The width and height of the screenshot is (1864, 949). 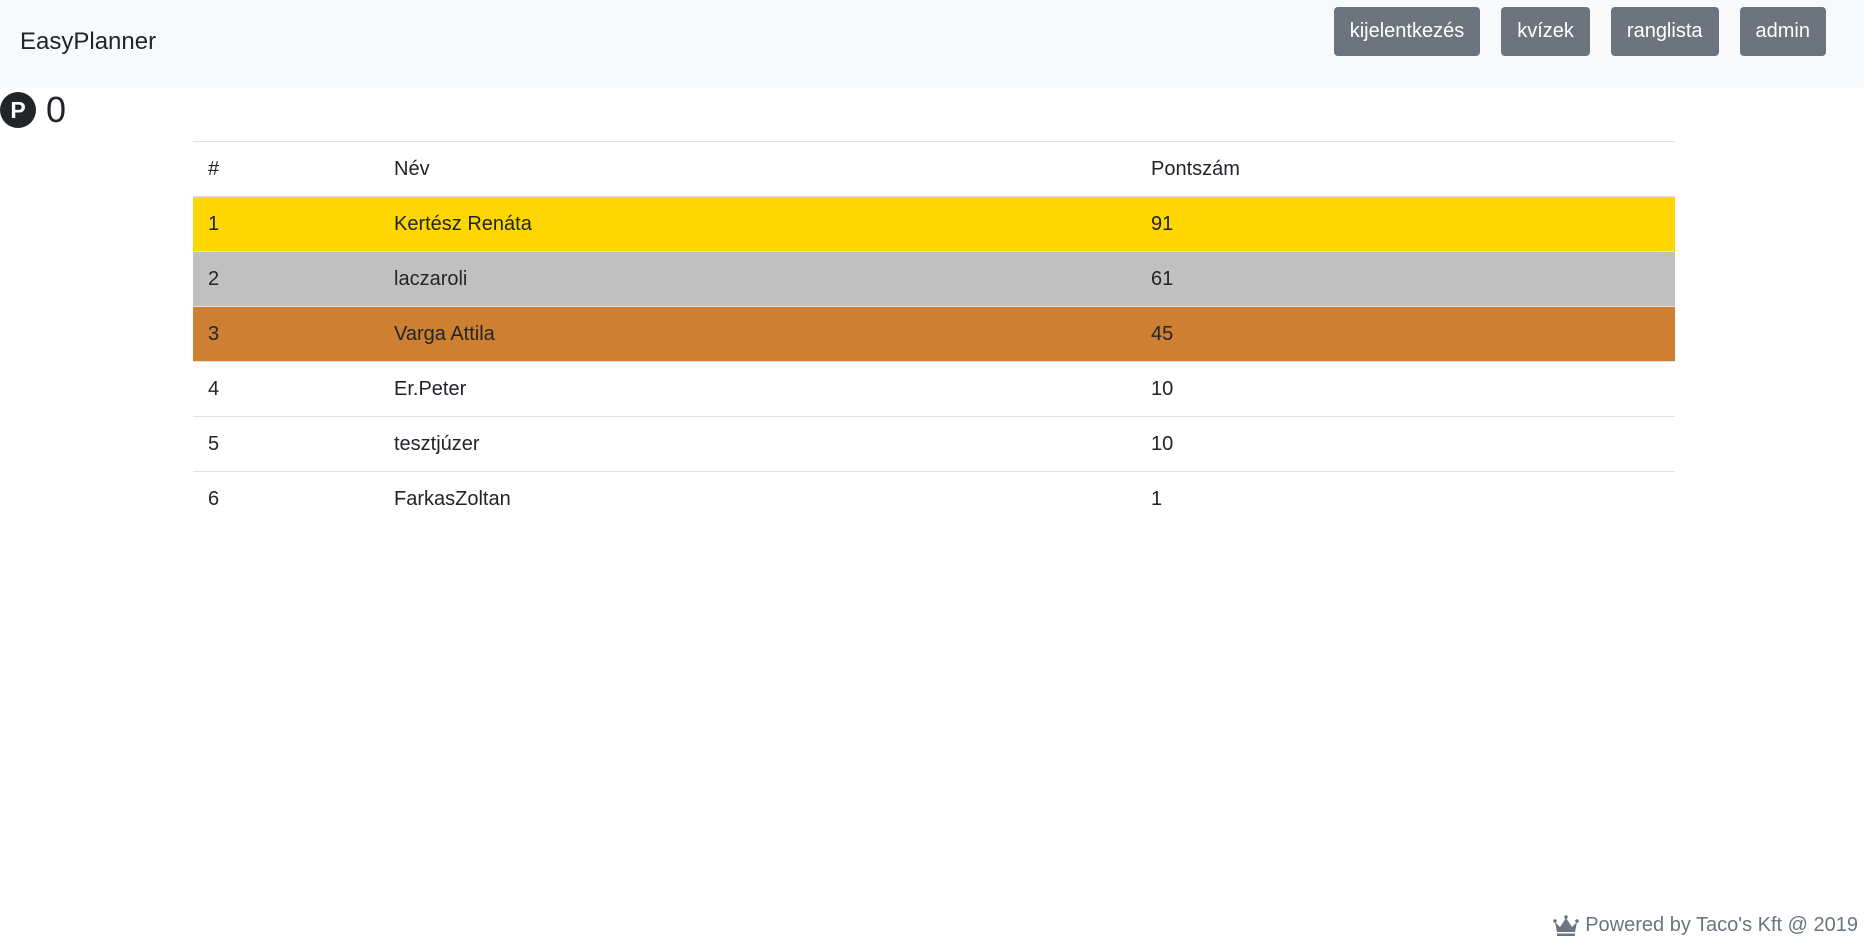 What do you see at coordinates (18, 110) in the screenshot?
I see `points-icon: P` at bounding box center [18, 110].